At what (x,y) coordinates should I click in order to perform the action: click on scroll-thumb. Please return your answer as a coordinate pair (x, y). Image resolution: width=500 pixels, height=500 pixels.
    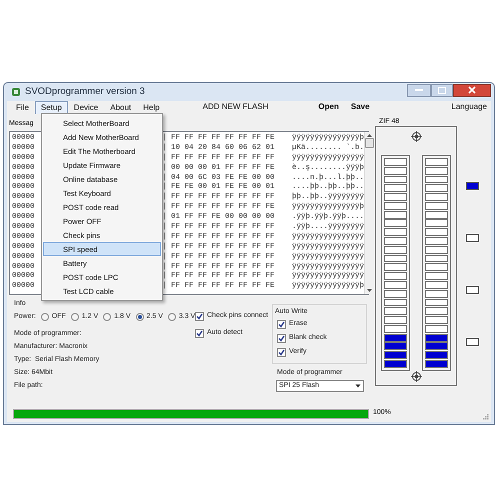
    Looking at the image, I should click on (369, 143).